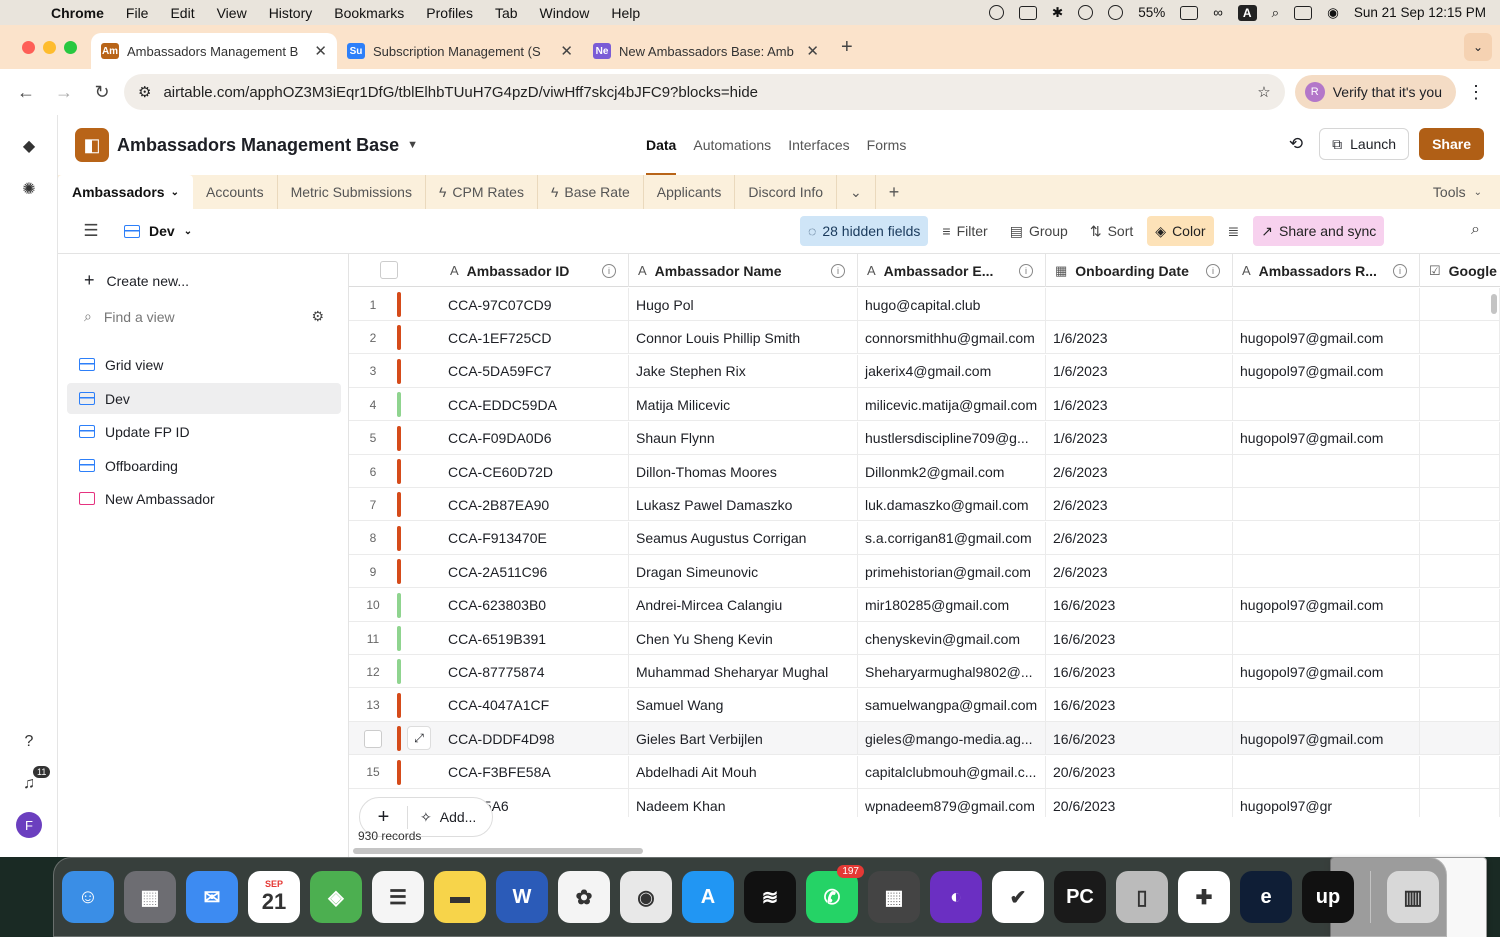 Image resolution: width=1500 pixels, height=937 pixels. I want to click on menu-view: View, so click(232, 13).